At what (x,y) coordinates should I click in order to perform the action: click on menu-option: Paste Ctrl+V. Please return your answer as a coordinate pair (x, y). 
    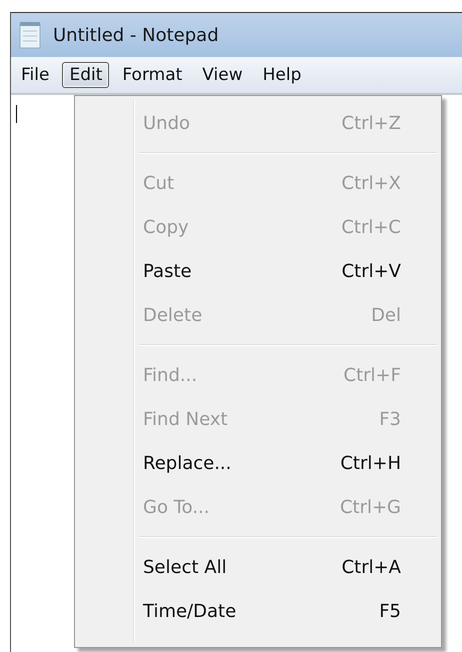
    Looking at the image, I should click on (258, 271).